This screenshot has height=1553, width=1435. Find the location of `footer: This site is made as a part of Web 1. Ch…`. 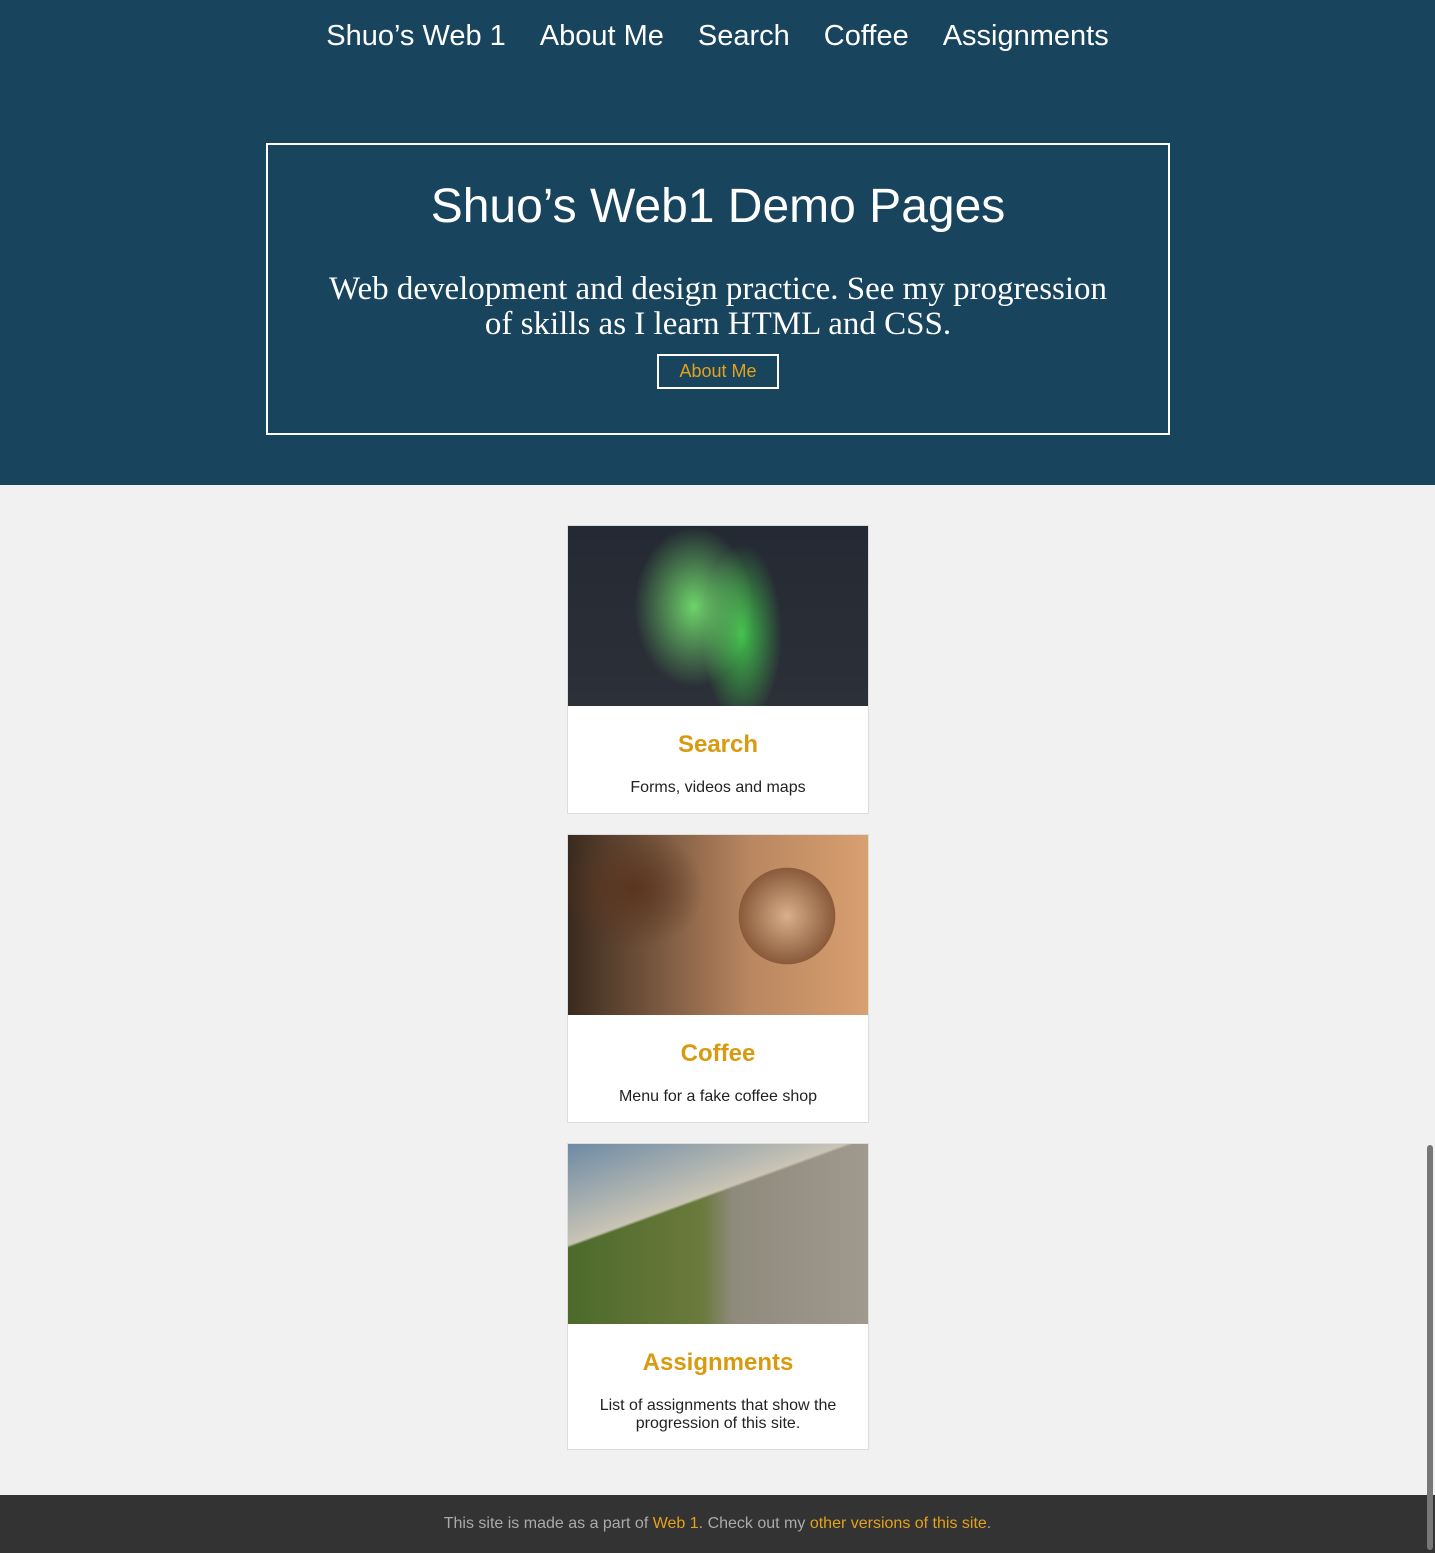

footer: This site is made as a part of Web 1. Ch… is located at coordinates (717, 1524).